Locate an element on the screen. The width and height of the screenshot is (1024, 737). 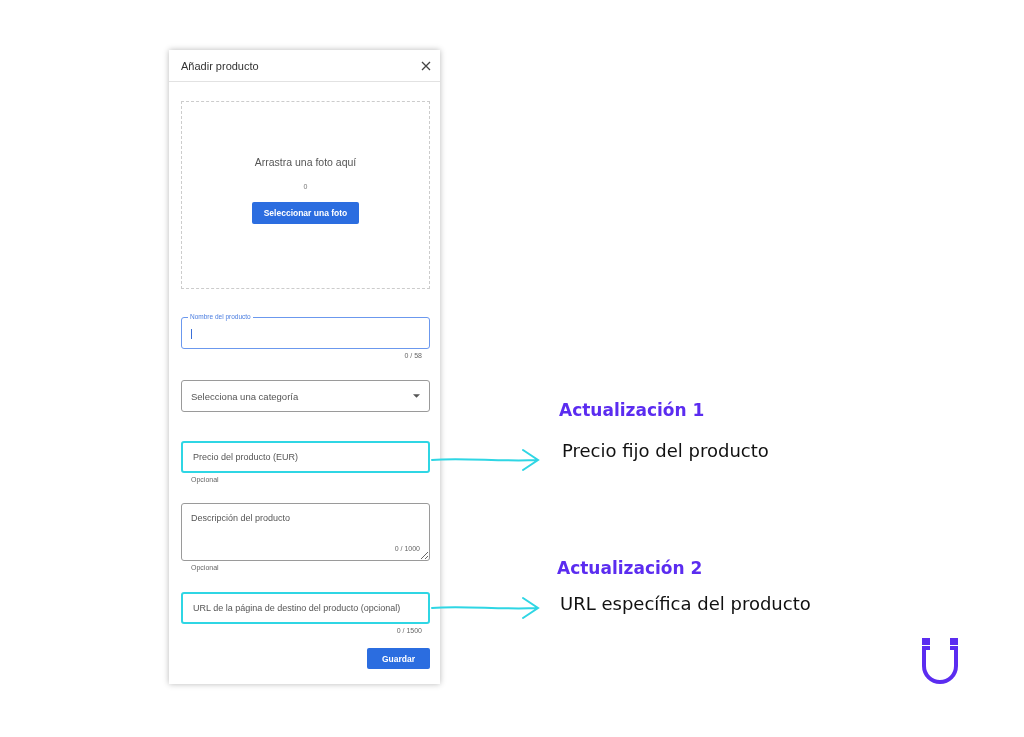
category-select: Selecciona una categoría is located at coordinates (305, 396).